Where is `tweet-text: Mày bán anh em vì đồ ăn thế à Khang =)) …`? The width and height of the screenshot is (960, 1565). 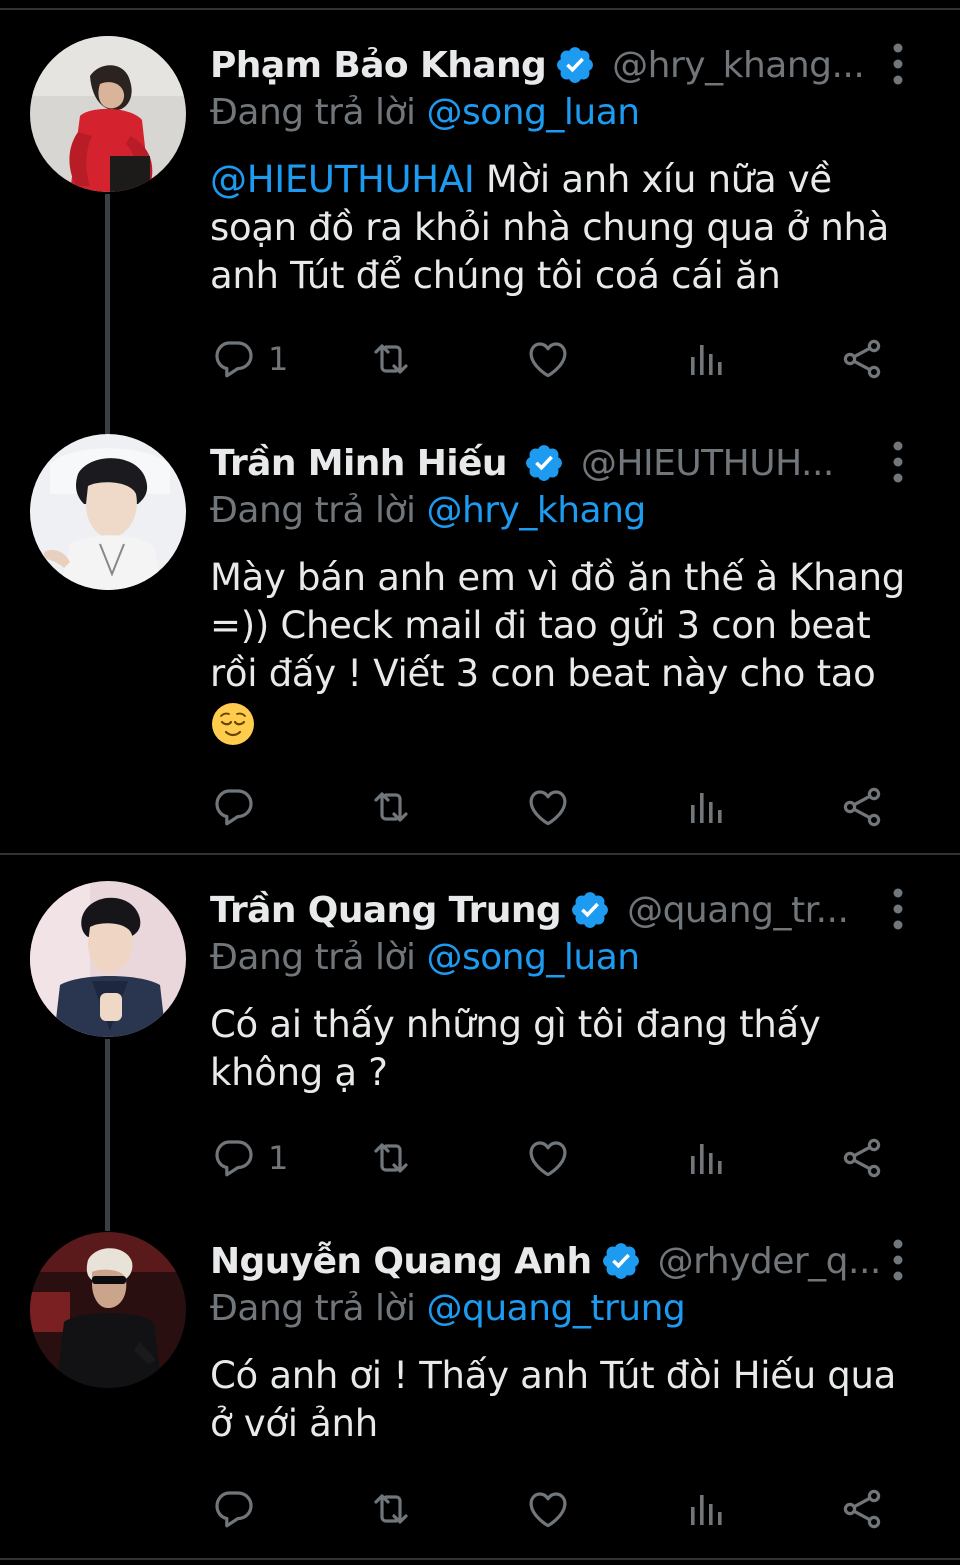 tweet-text: Mày bán anh em vì đồ ăn thế à Khang =)) … is located at coordinates (567, 650).